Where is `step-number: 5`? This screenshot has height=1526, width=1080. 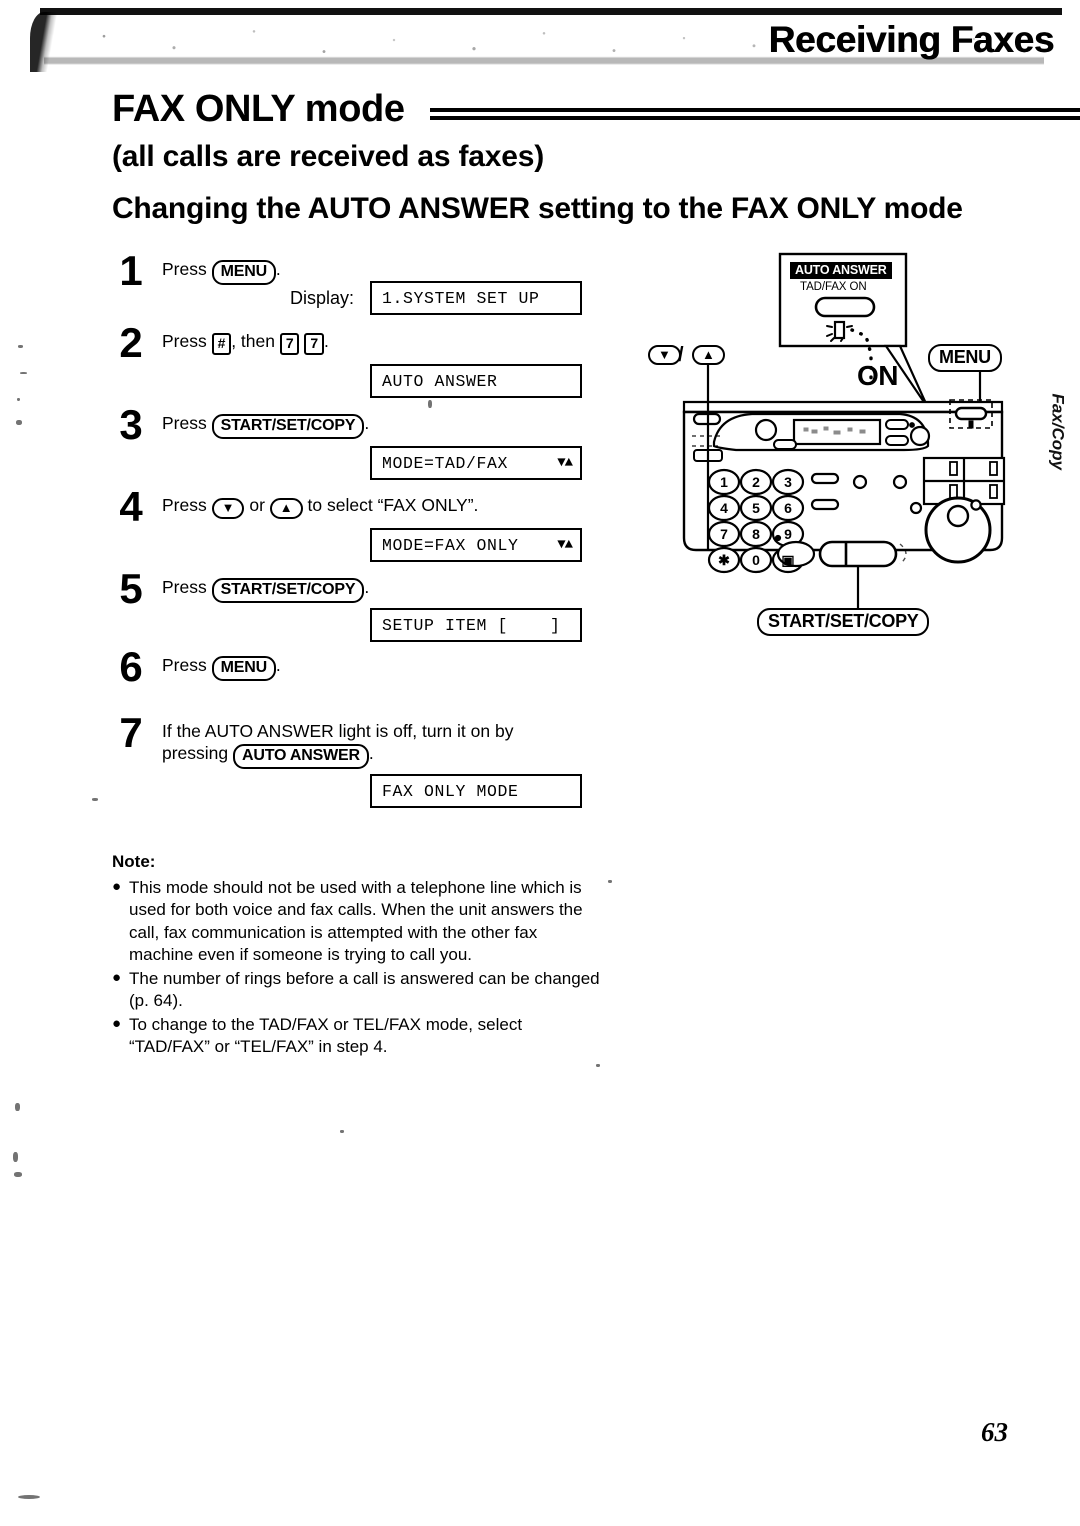
step-number: 5 is located at coordinates (131, 588).